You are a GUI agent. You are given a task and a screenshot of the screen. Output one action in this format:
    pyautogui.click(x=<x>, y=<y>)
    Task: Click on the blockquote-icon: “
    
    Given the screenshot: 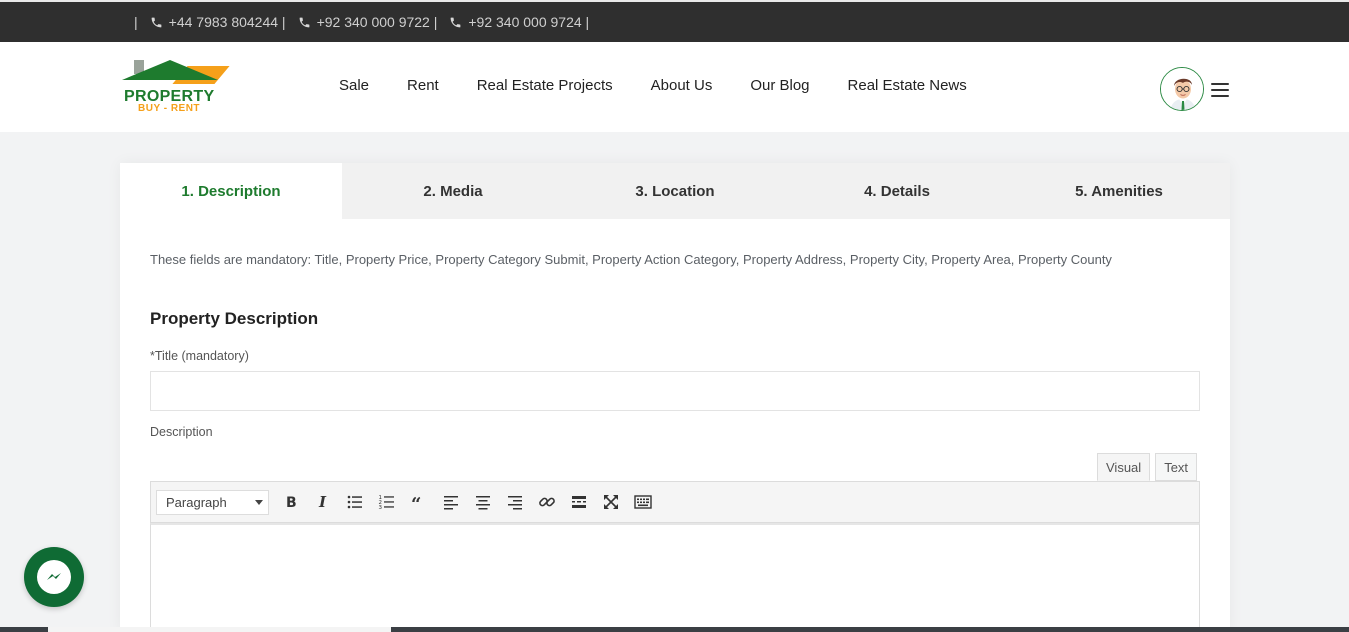 What is the action you would take?
    pyautogui.click(x=416, y=502)
    